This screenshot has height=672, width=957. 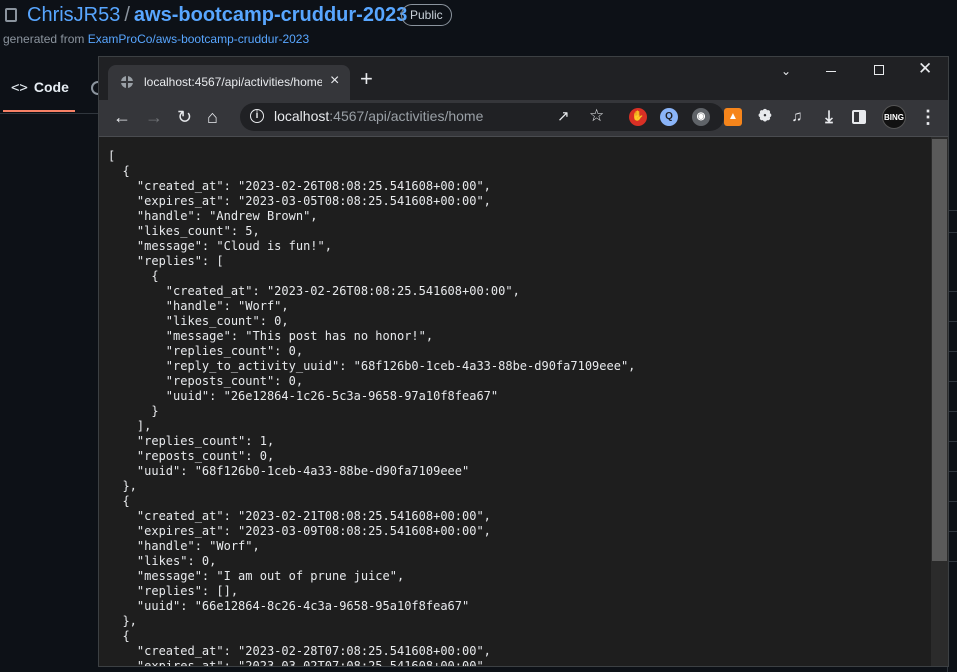 What do you see at coordinates (701, 117) in the screenshot?
I see `spy-icon: ◉` at bounding box center [701, 117].